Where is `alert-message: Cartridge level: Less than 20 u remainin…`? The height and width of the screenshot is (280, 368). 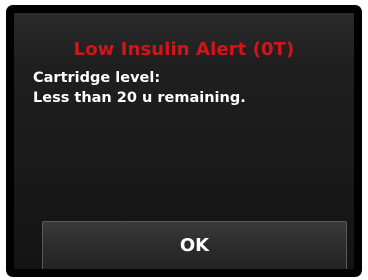 alert-message: Cartridge level: Less than 20 u remainin… is located at coordinates (139, 88).